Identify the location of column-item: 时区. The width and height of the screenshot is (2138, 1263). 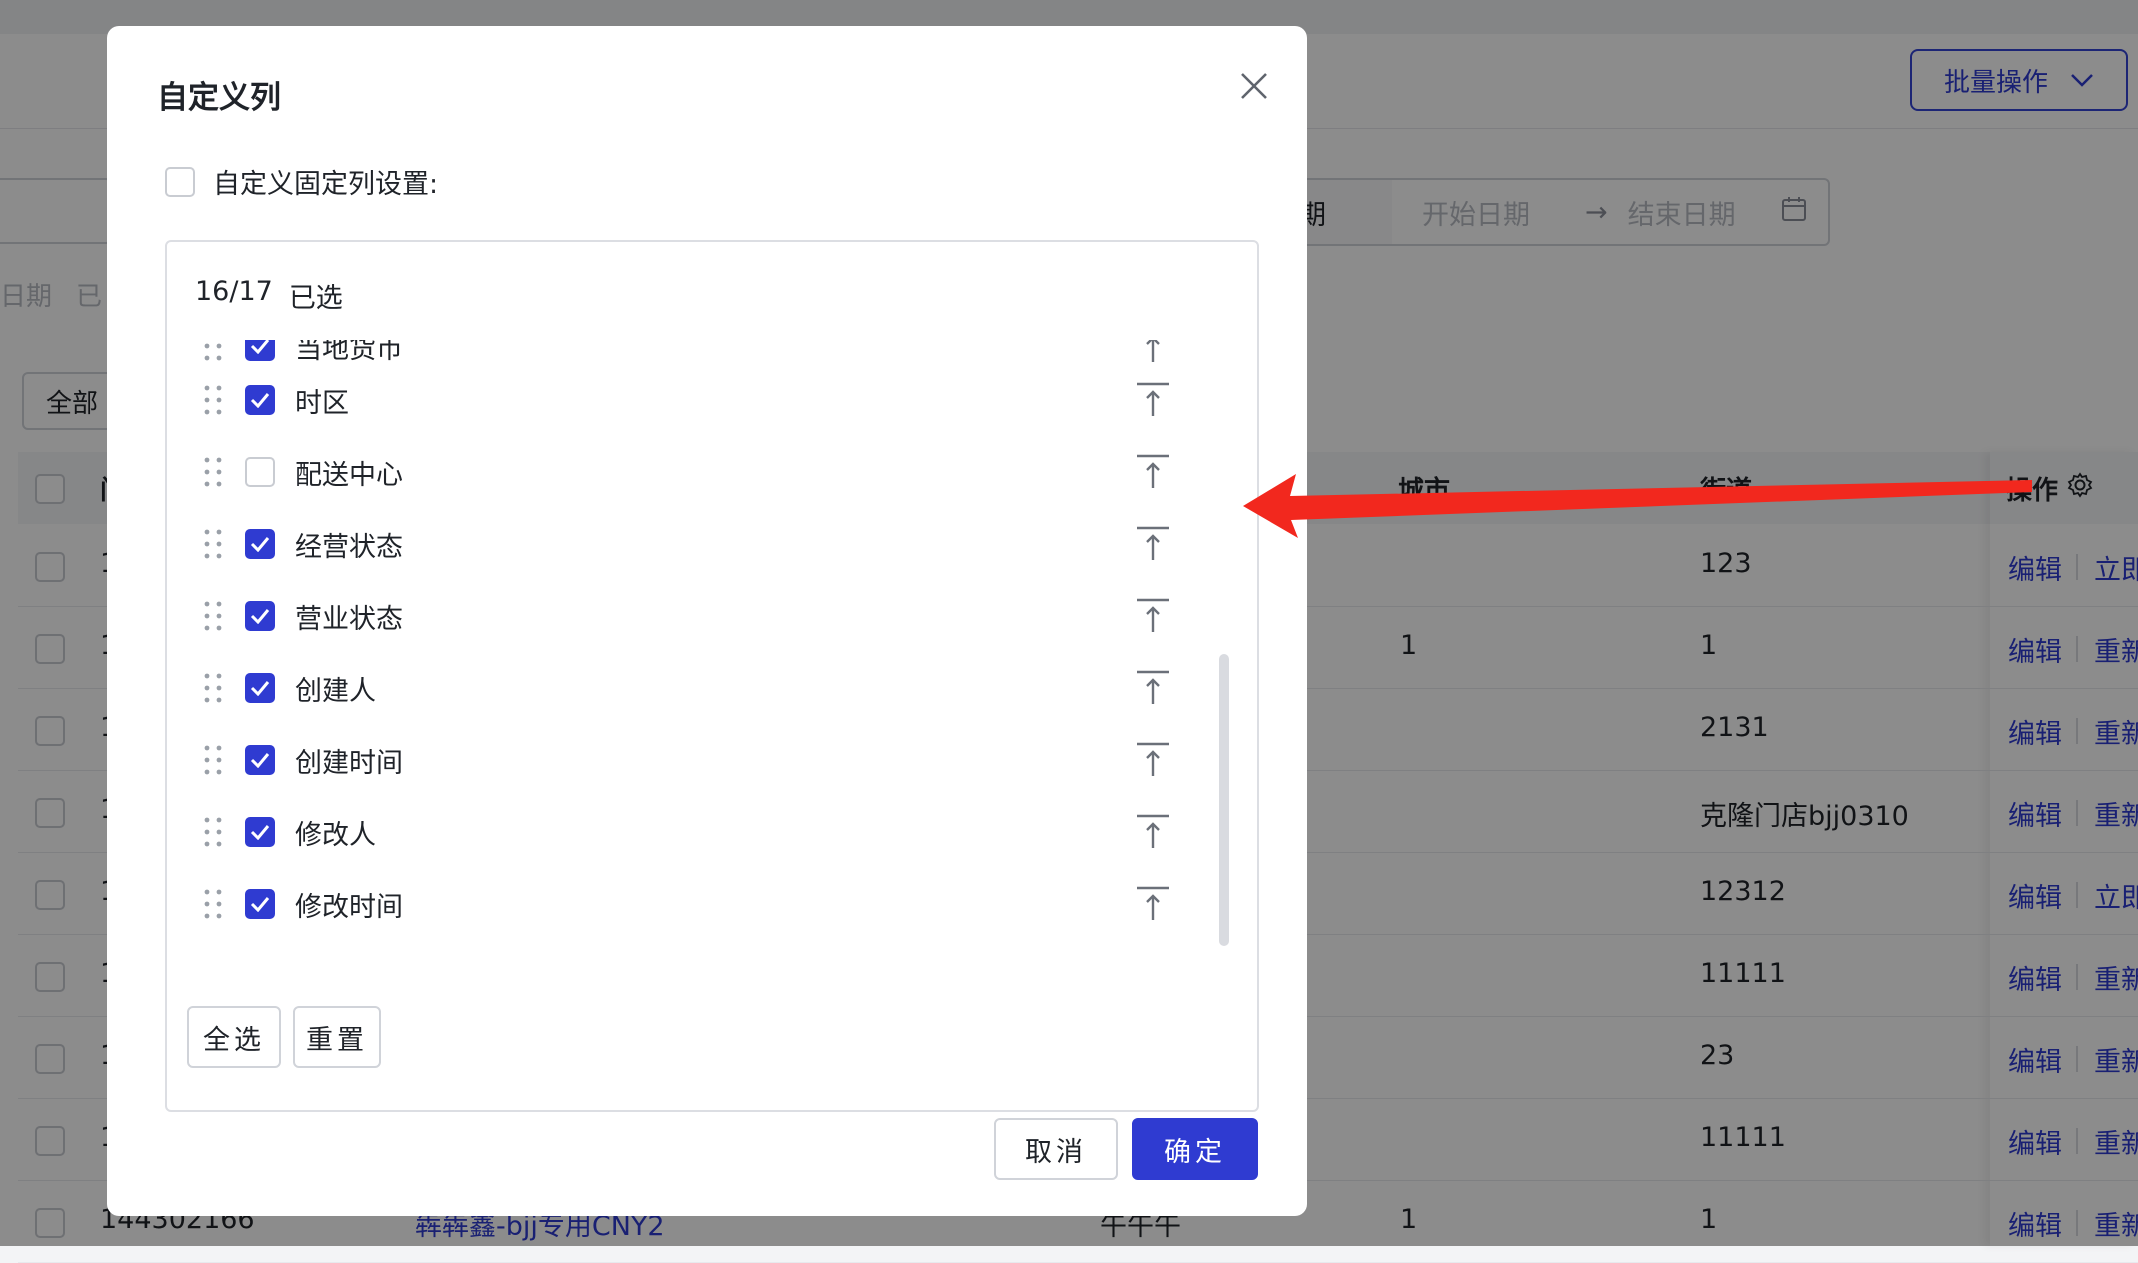
(697, 400).